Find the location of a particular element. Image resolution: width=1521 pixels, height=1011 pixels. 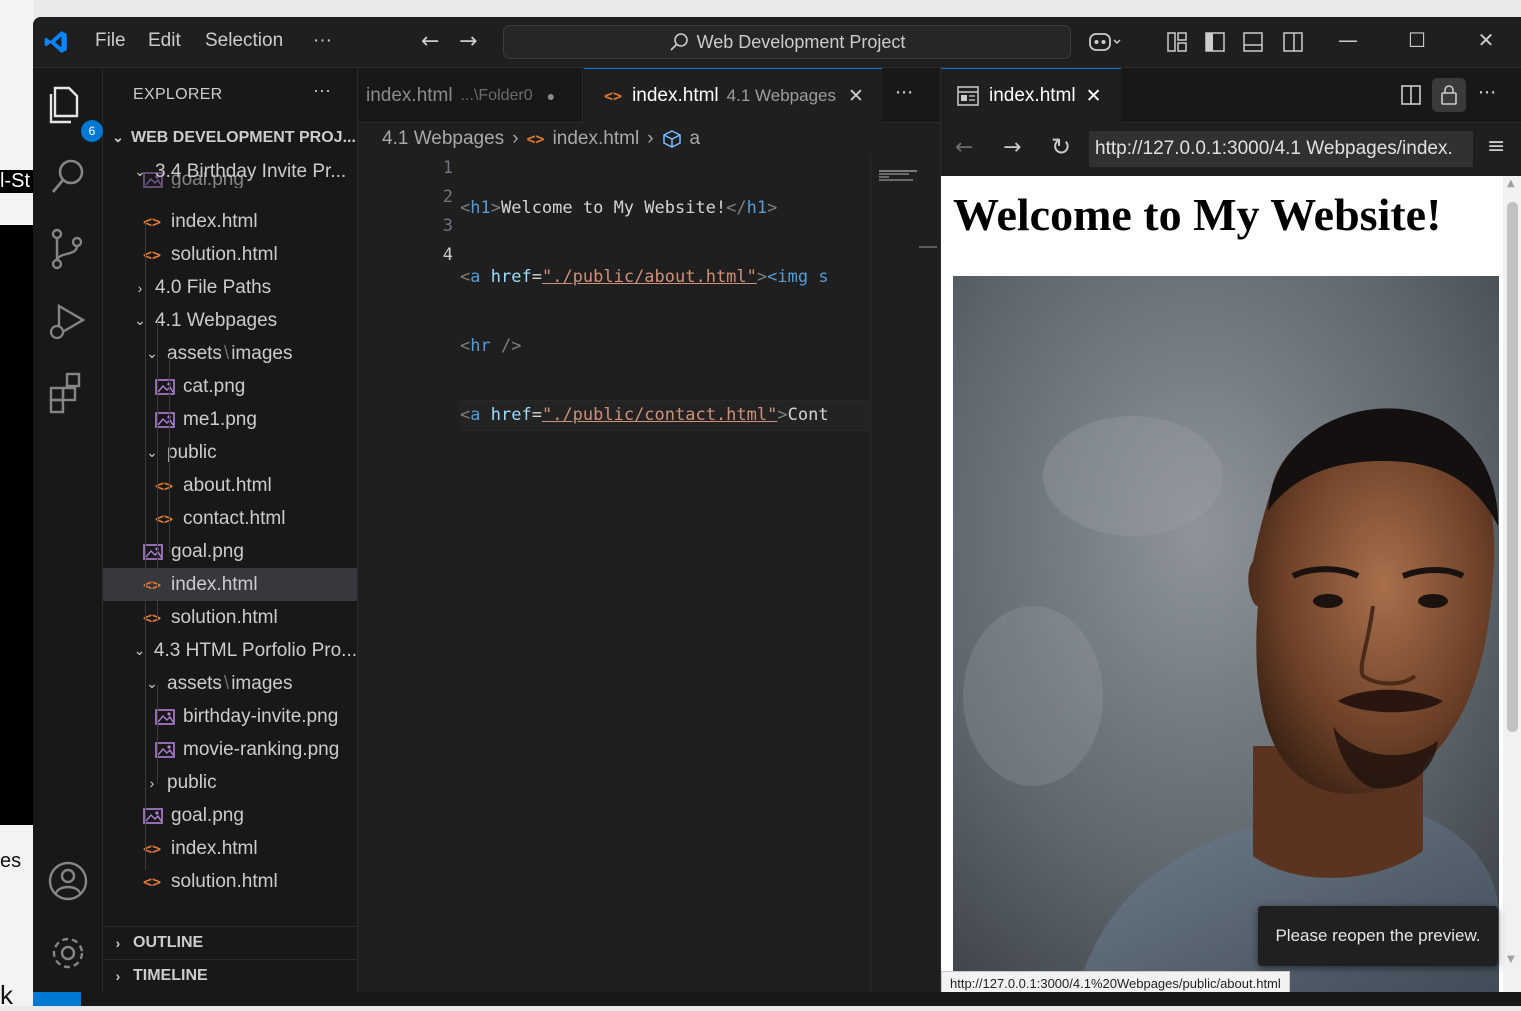

menu-hamburger-icon: ≡ is located at coordinates (1496, 146).